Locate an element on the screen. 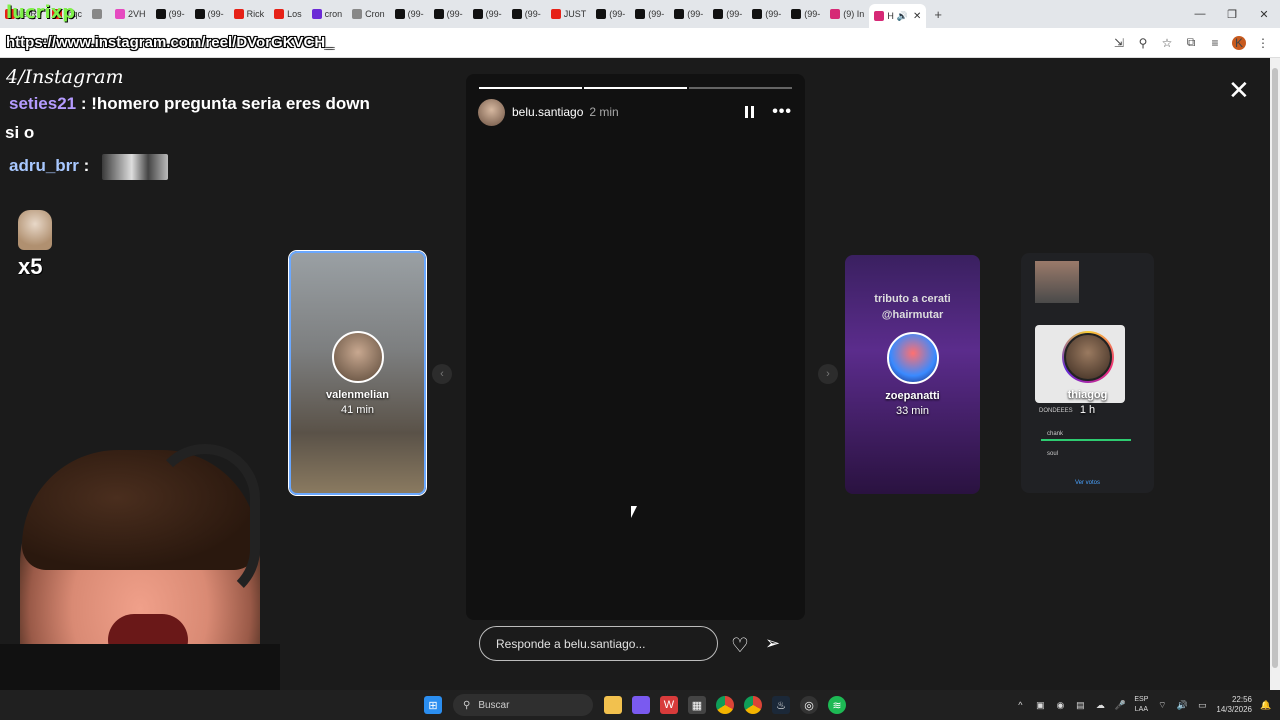  steam-icon: ♨ is located at coordinates (781, 705).